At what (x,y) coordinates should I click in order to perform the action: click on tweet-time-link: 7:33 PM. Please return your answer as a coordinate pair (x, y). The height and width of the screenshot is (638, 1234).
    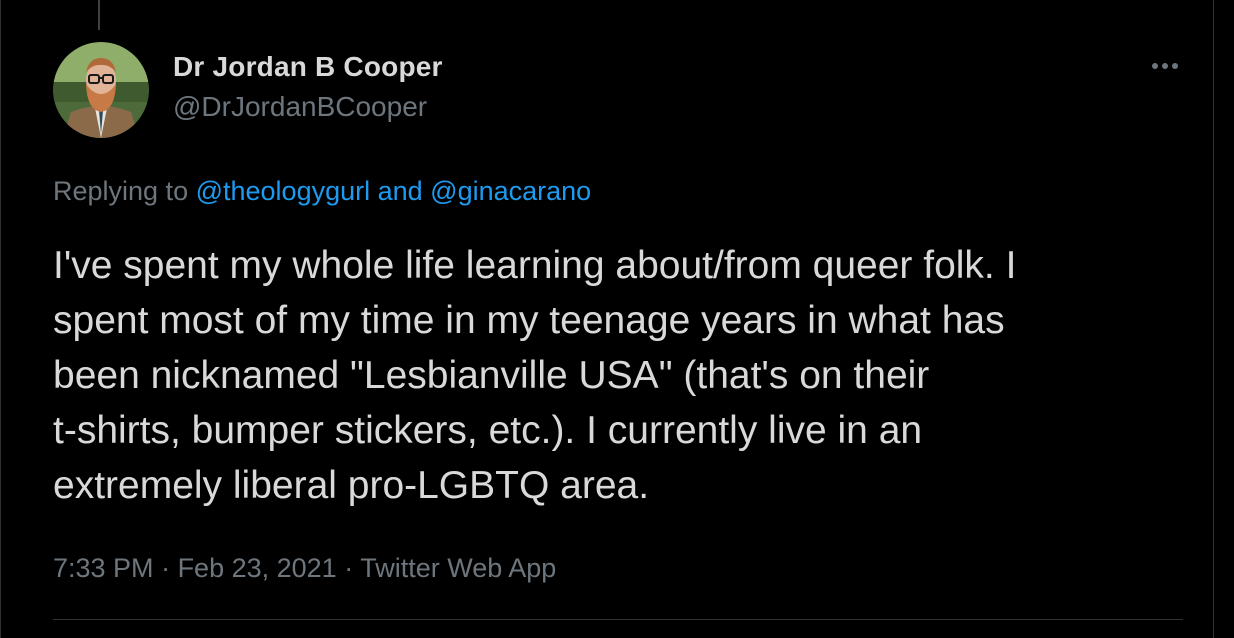
    Looking at the image, I should click on (103, 568).